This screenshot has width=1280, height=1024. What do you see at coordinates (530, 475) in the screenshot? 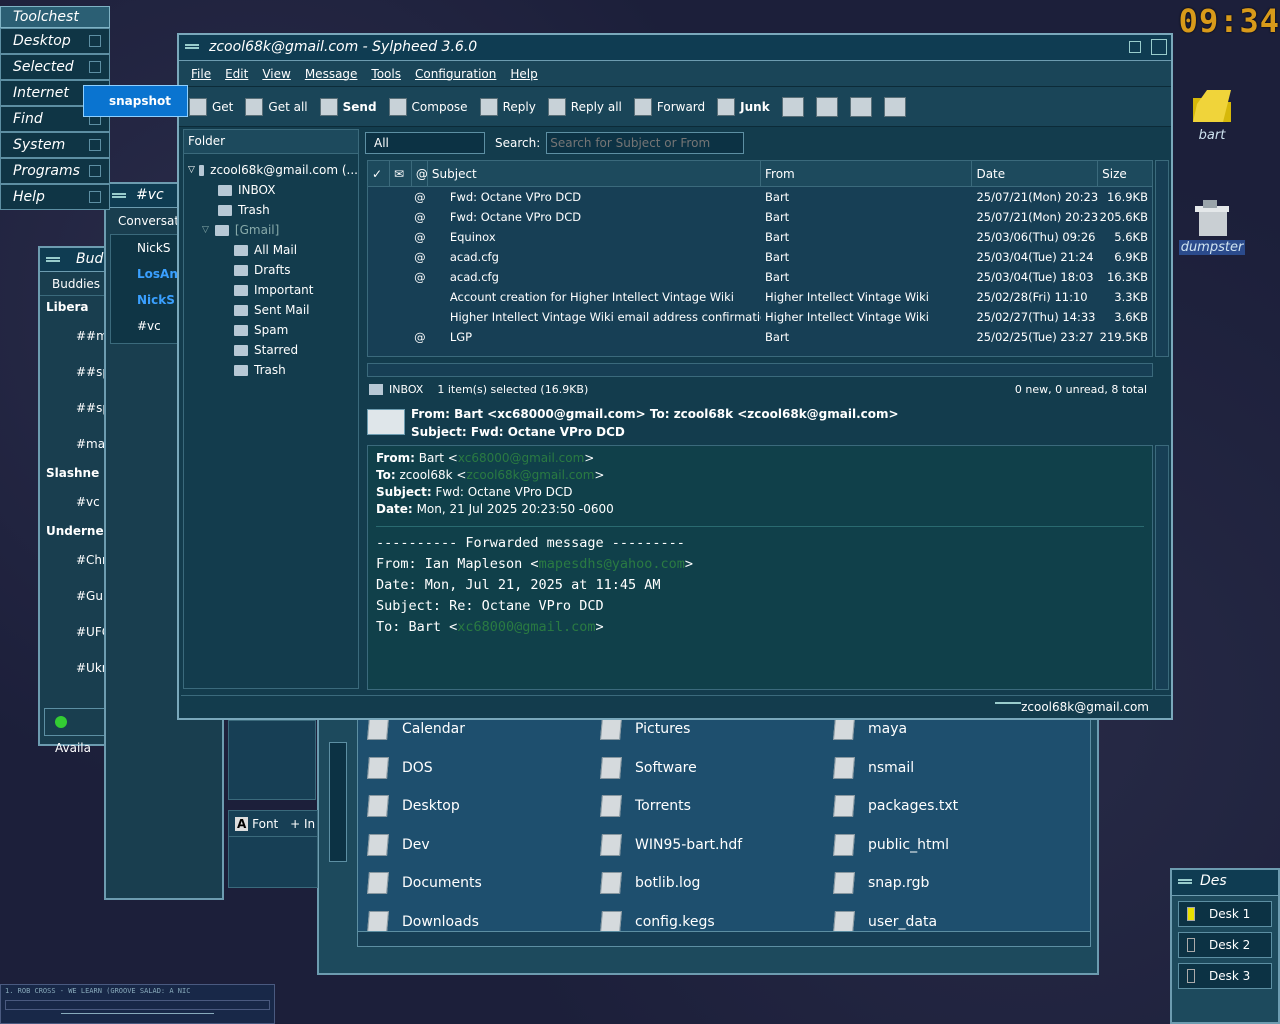
I see `hdr-to-link: zcool68k@gmail.com` at bounding box center [530, 475].